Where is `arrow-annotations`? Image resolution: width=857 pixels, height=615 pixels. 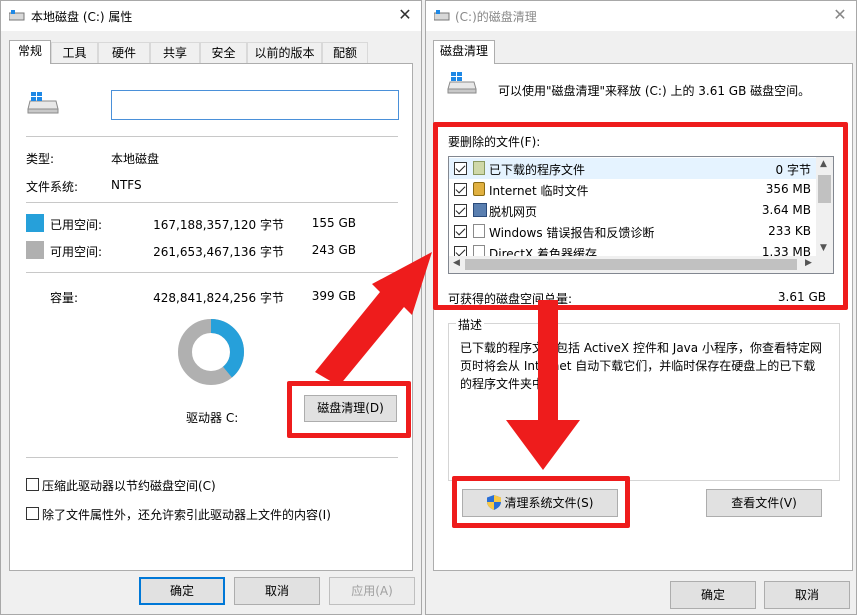 arrow-annotations is located at coordinates (447, 361).